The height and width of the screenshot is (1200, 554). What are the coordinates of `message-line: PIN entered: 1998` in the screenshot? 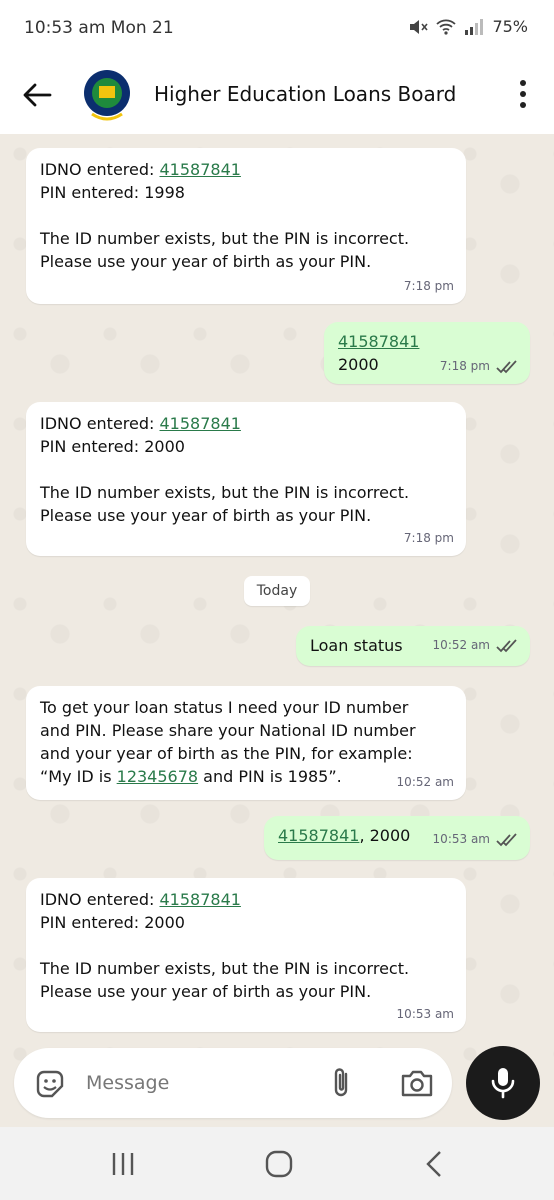 It's located at (112, 192).